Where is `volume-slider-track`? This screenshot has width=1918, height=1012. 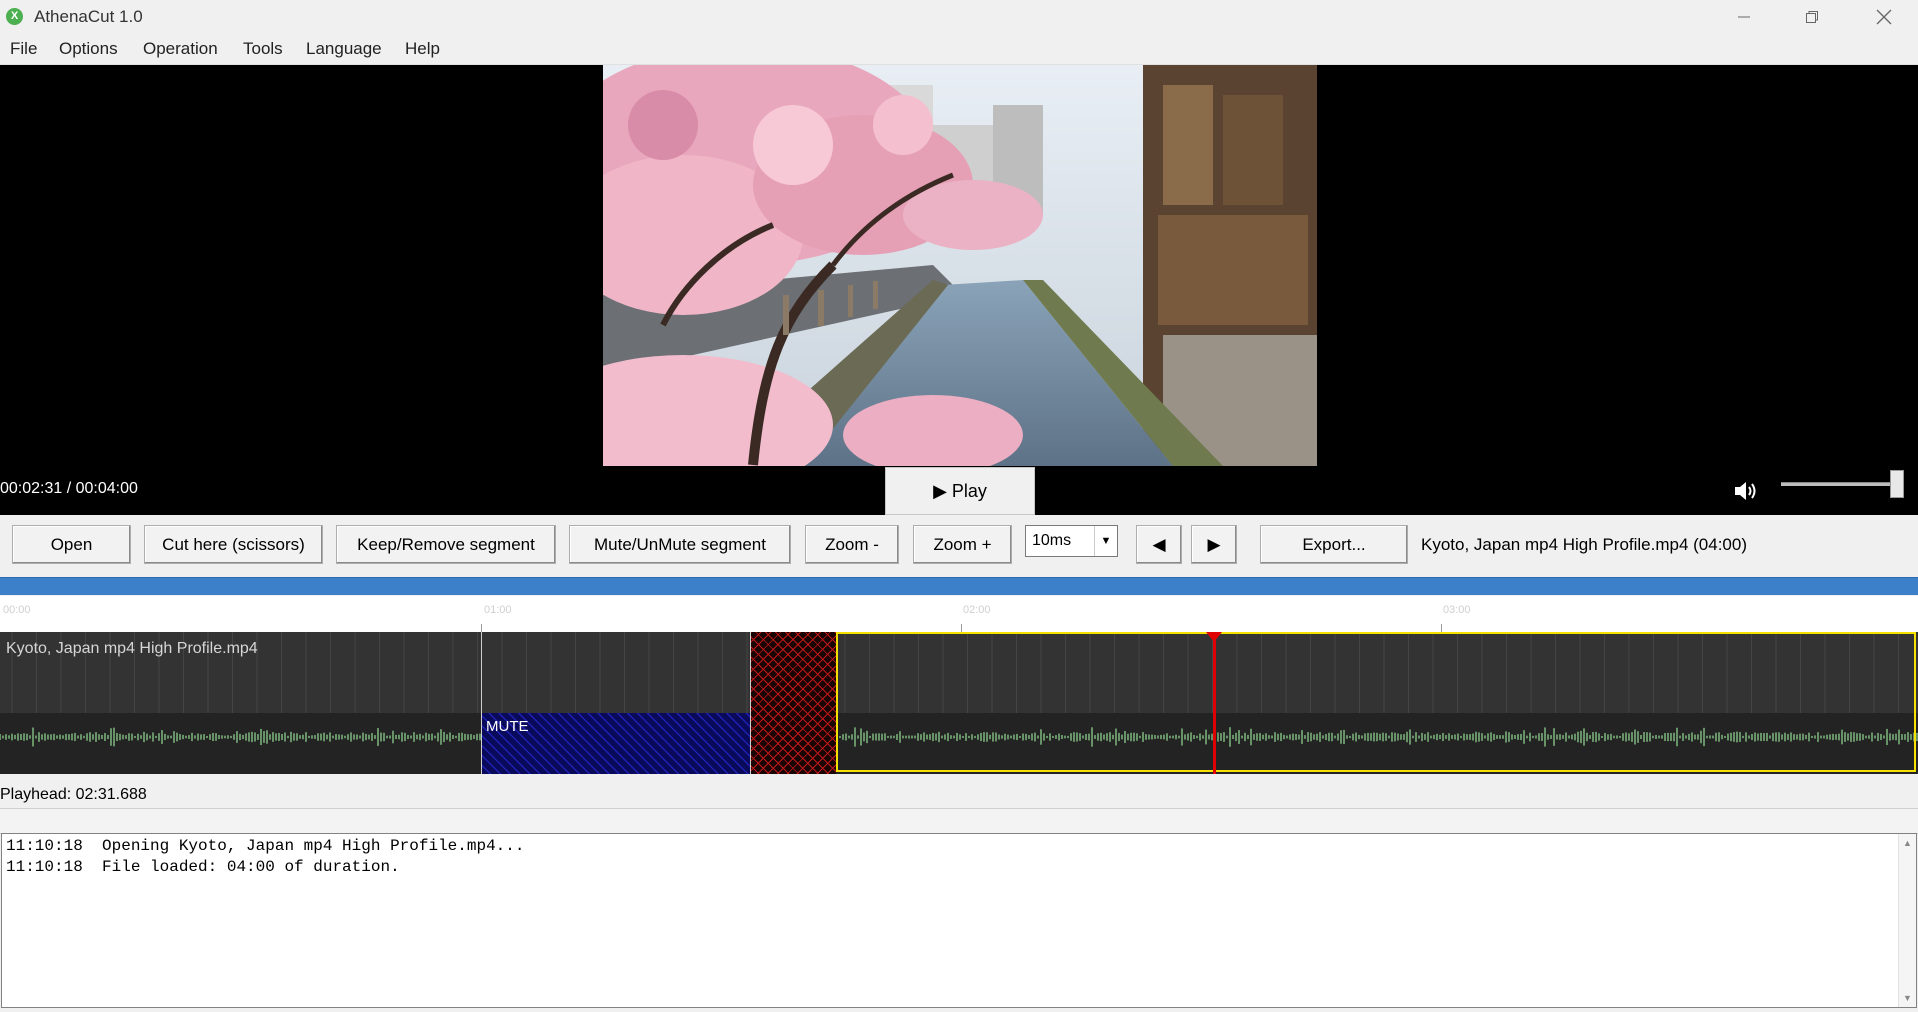 volume-slider-track is located at coordinates (1840, 484).